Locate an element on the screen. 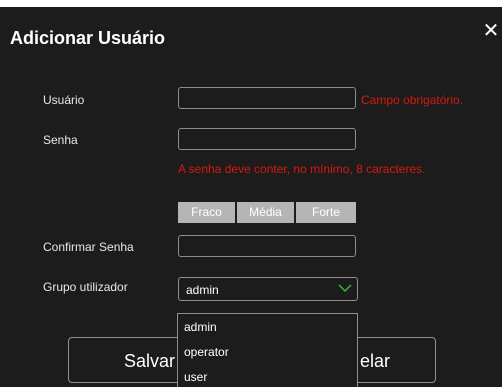 The image size is (502, 387). close-icon: ✕ is located at coordinates (491, 31).